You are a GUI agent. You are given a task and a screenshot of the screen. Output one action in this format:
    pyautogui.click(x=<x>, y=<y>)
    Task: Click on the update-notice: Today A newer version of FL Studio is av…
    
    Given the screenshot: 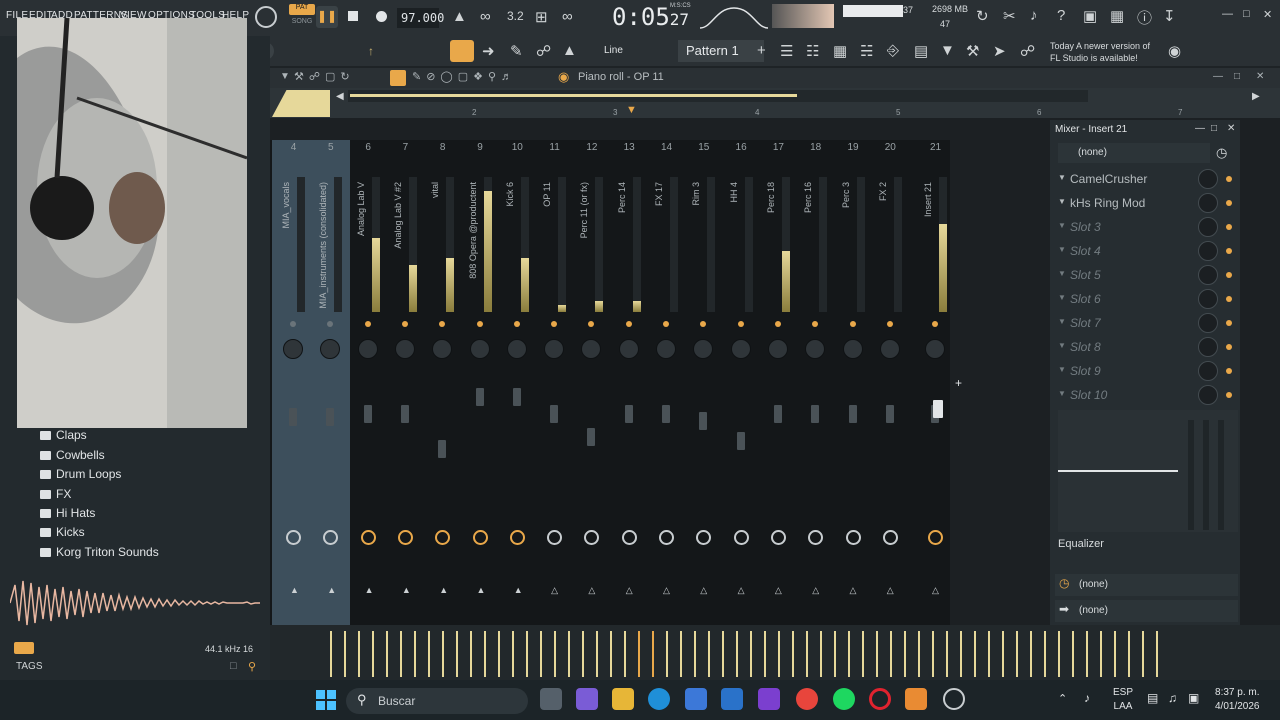 What is the action you would take?
    pyautogui.click(x=1109, y=52)
    